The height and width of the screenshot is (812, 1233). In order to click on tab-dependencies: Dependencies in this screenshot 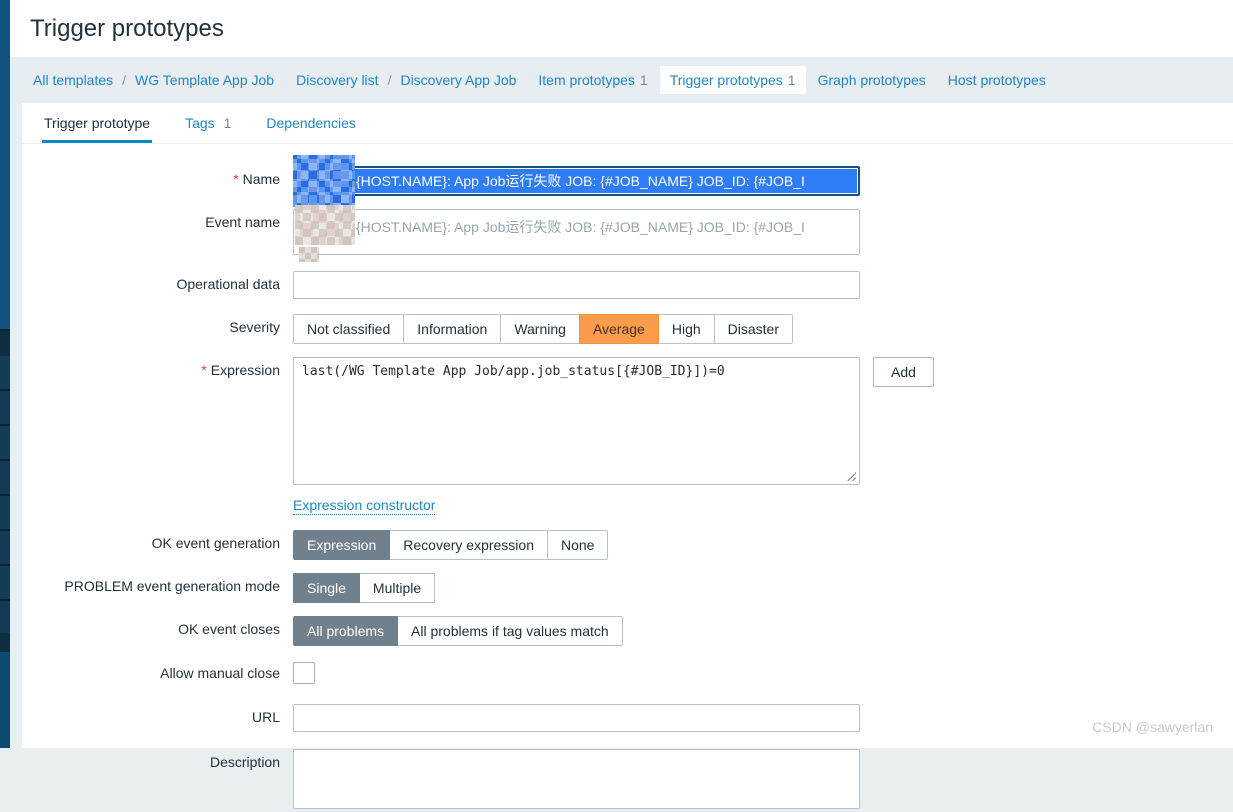, I will do `click(311, 123)`.